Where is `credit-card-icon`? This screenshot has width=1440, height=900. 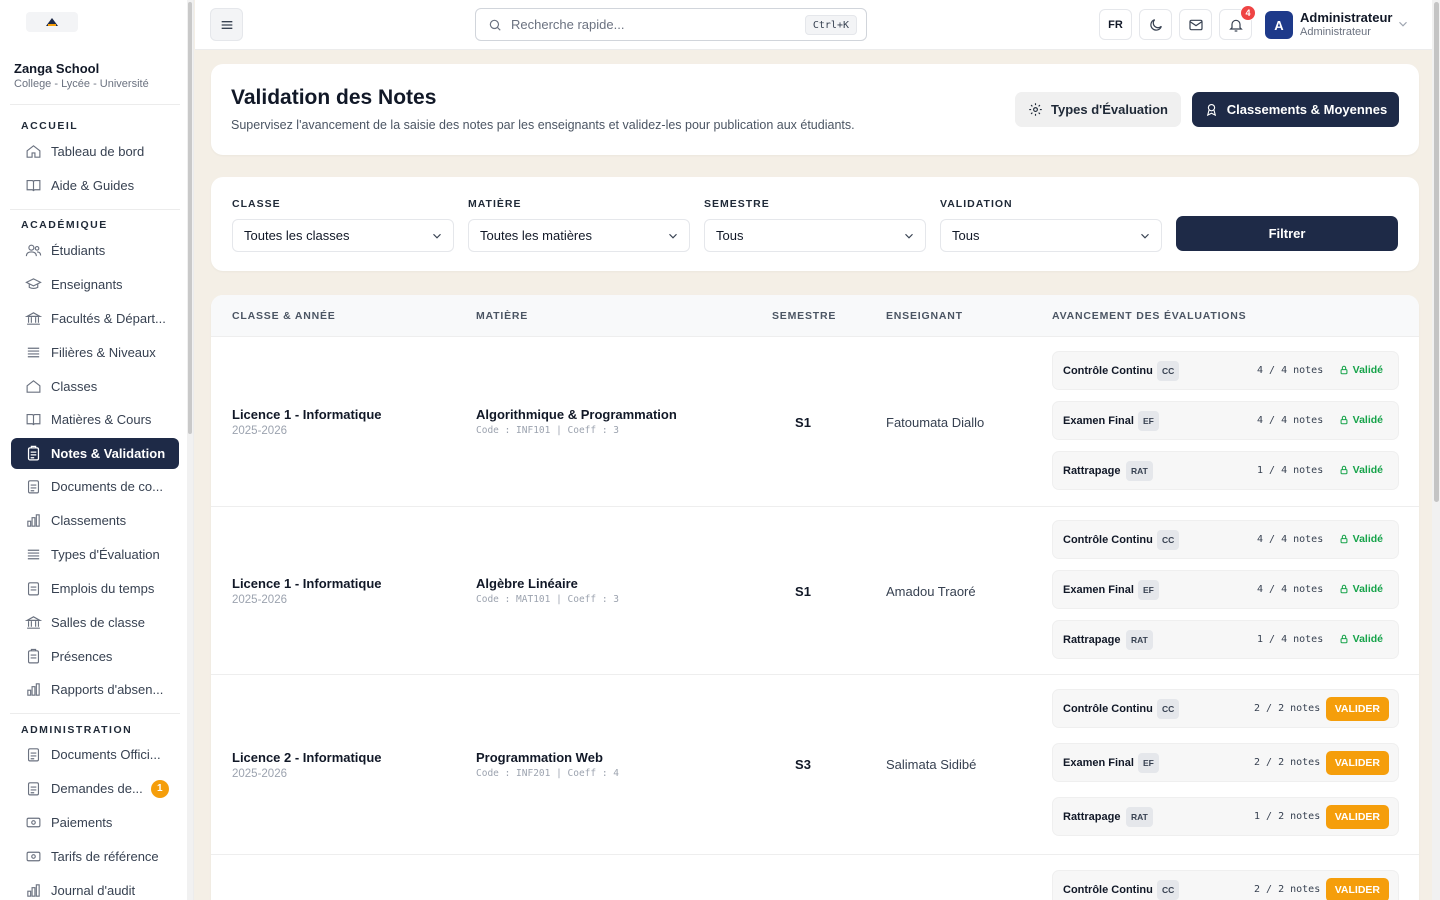
credit-card-icon is located at coordinates (33, 823).